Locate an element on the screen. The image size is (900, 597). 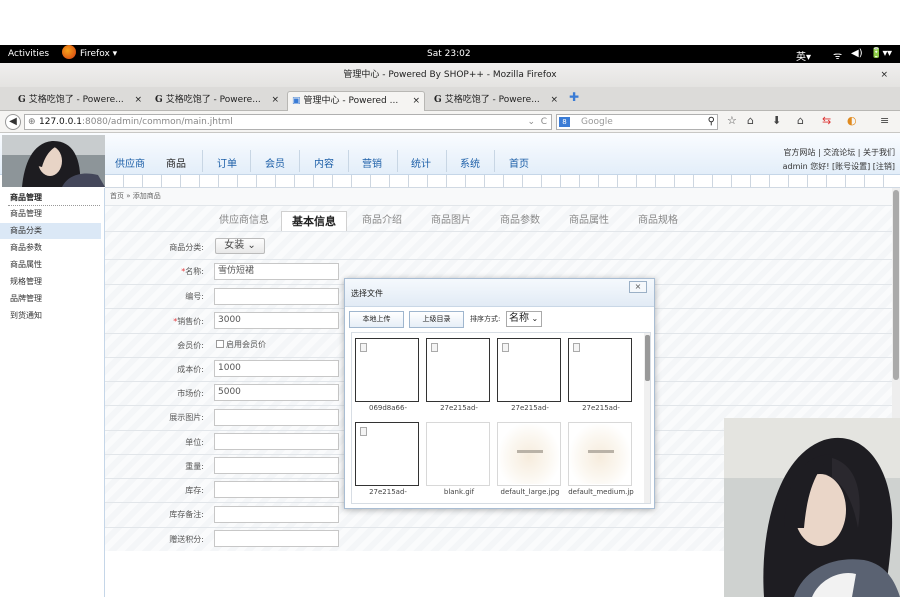
activities-button: Activities is located at coordinates (28, 54).